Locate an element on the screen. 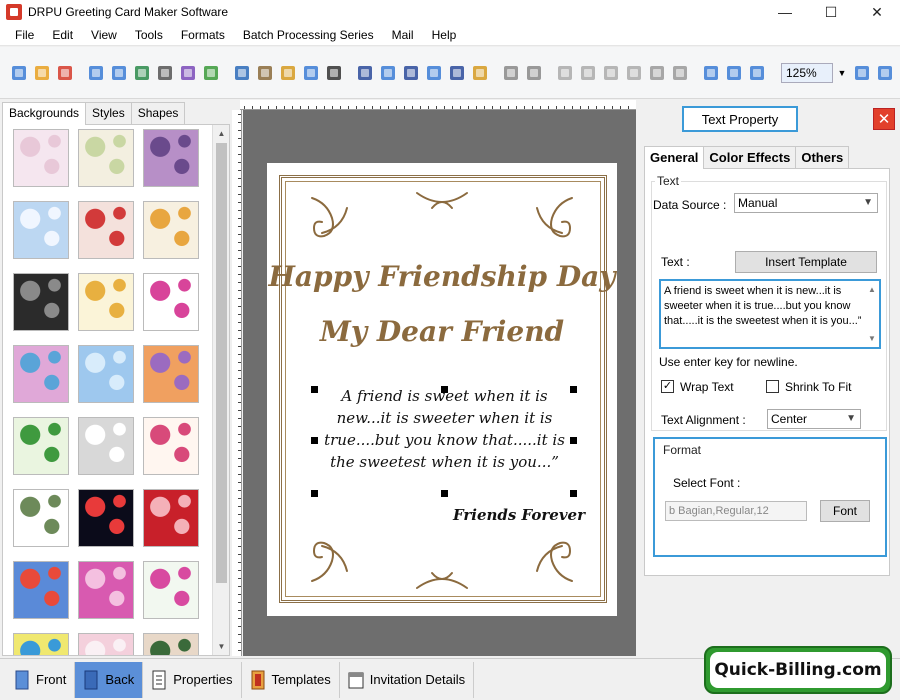 This screenshot has height=700, width=900. save-as-icon is located at coordinates (118, 73).